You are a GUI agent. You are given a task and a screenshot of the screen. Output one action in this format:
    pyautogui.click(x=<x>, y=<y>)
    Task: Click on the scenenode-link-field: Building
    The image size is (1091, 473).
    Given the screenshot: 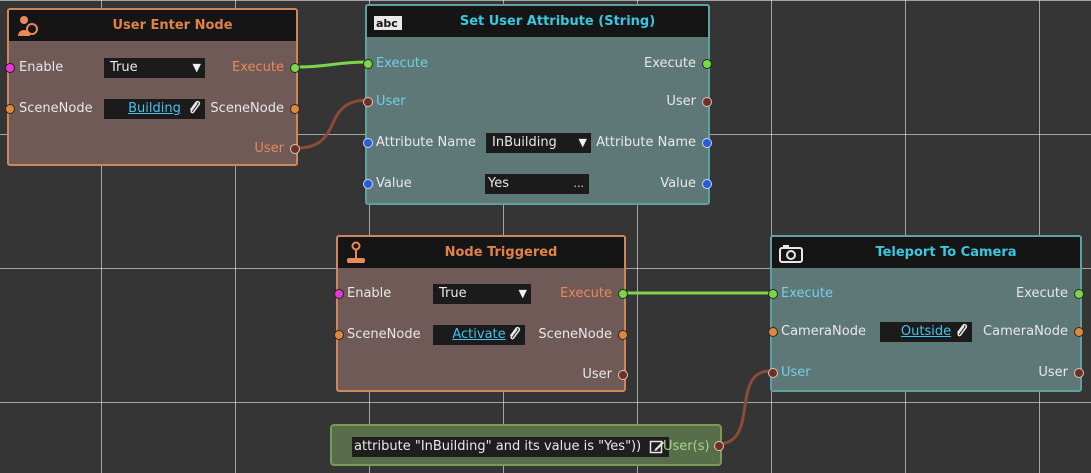 What is the action you would take?
    pyautogui.click(x=154, y=109)
    